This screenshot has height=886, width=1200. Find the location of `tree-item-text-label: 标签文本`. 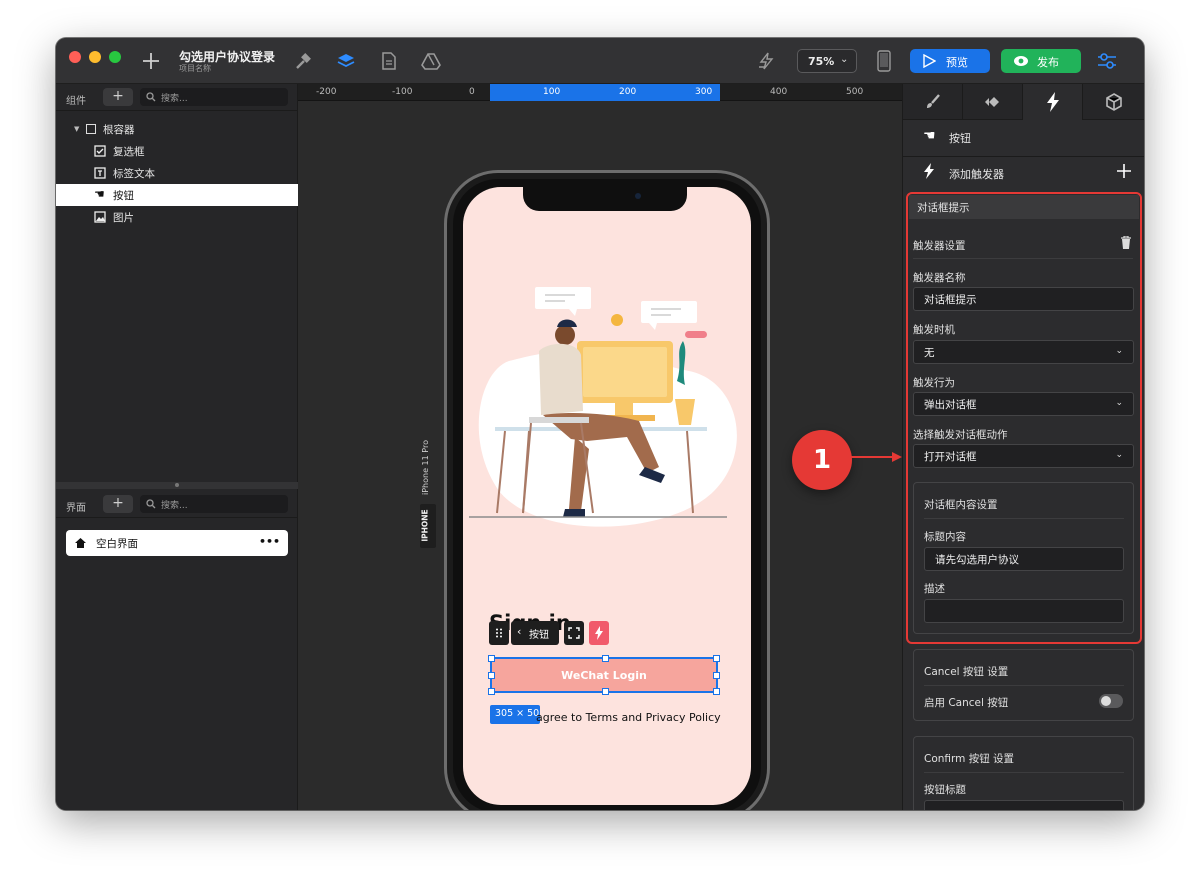

tree-item-text-label: 标签文本 is located at coordinates (177, 173).